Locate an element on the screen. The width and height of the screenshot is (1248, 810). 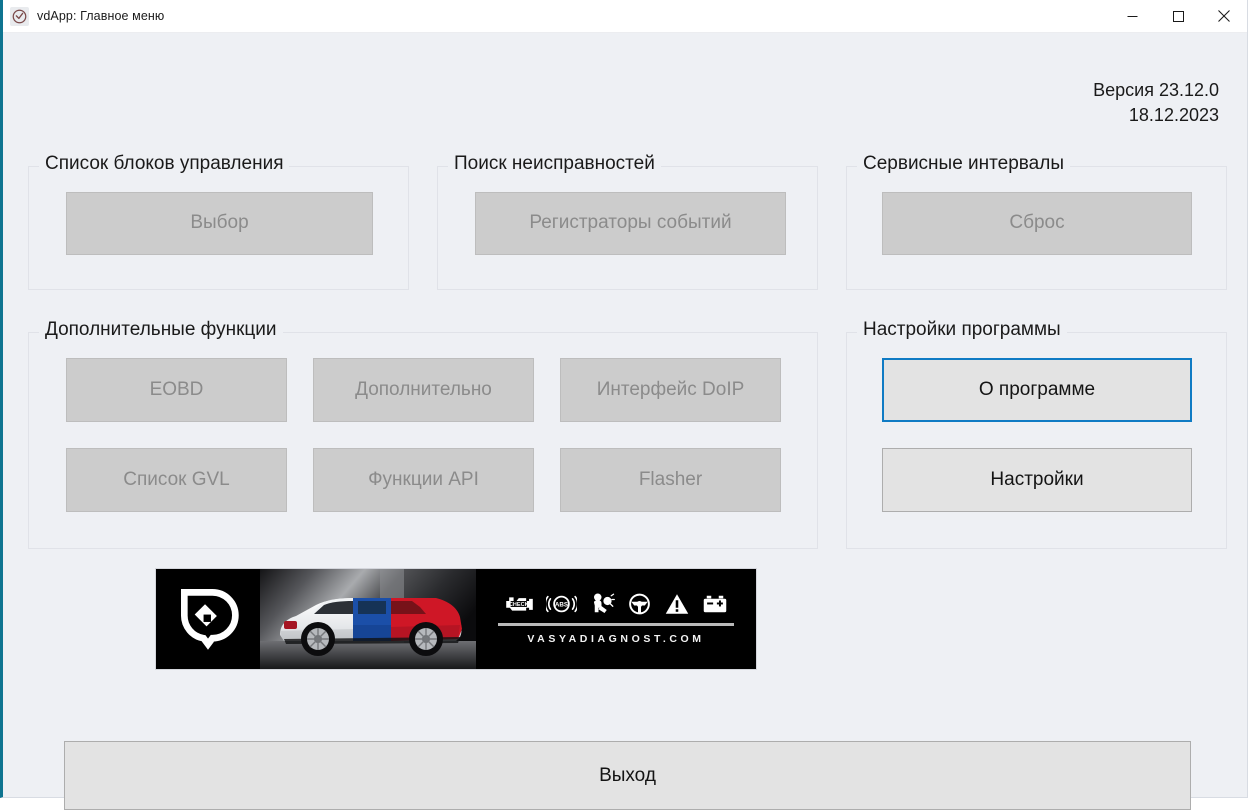
vasya-diagnost-logo-icon is located at coordinates (208, 619).